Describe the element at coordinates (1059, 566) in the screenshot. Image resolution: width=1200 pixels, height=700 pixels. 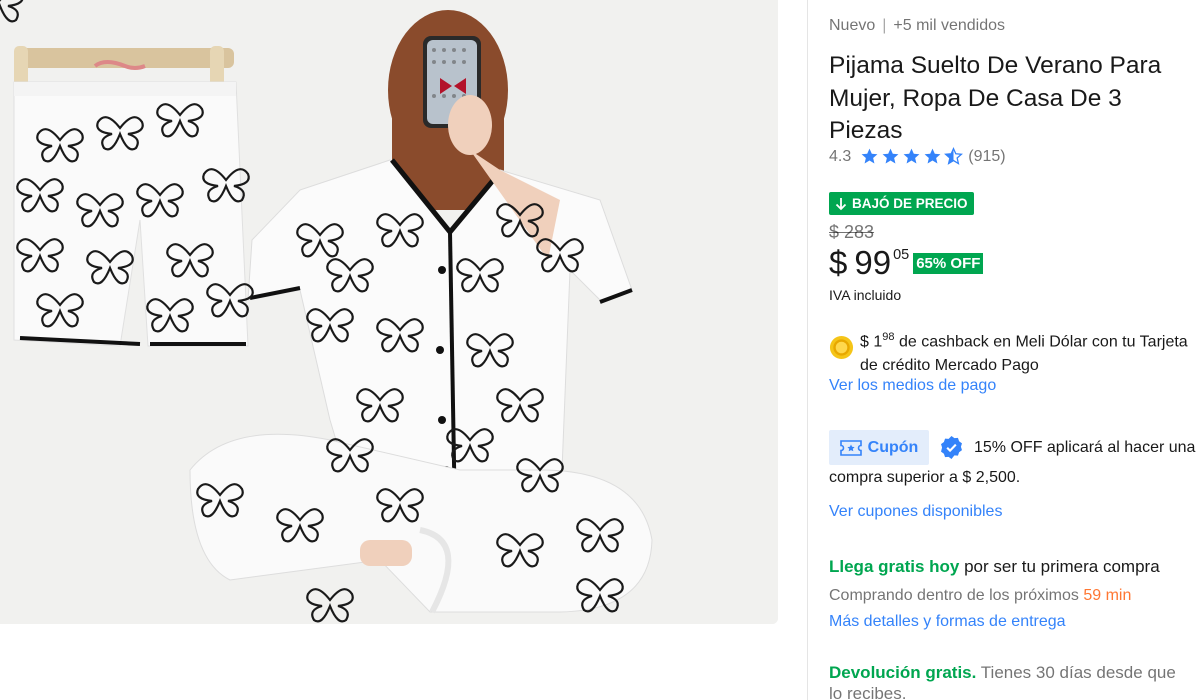
I see `shipping-rest: por ser tu primera compra` at that location.